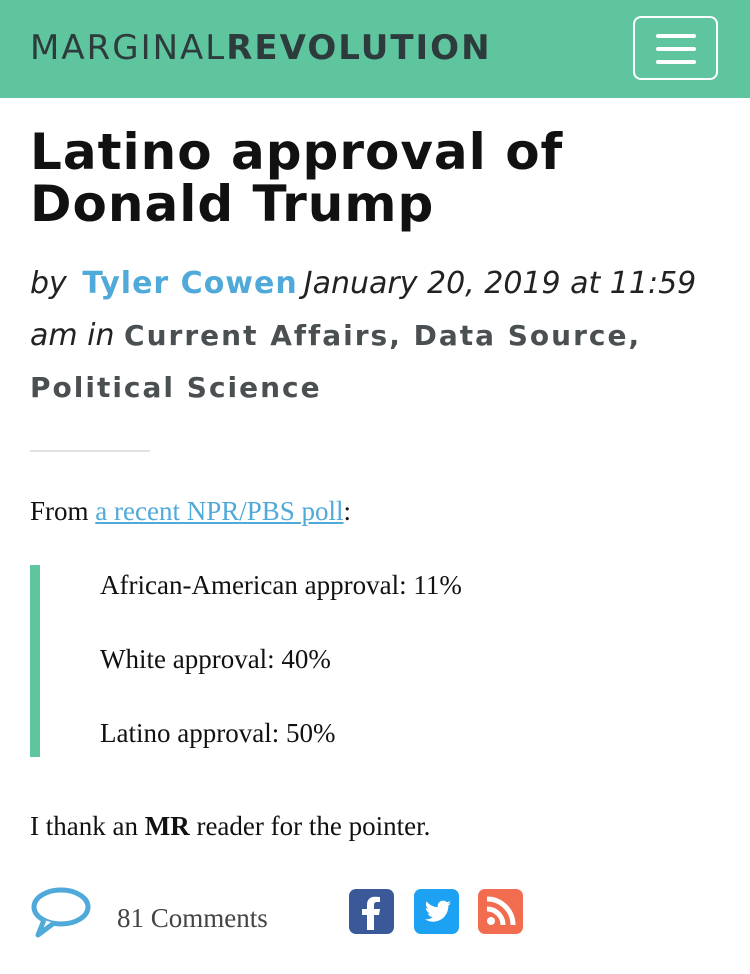  I want to click on twitter-icon, so click(436, 911).